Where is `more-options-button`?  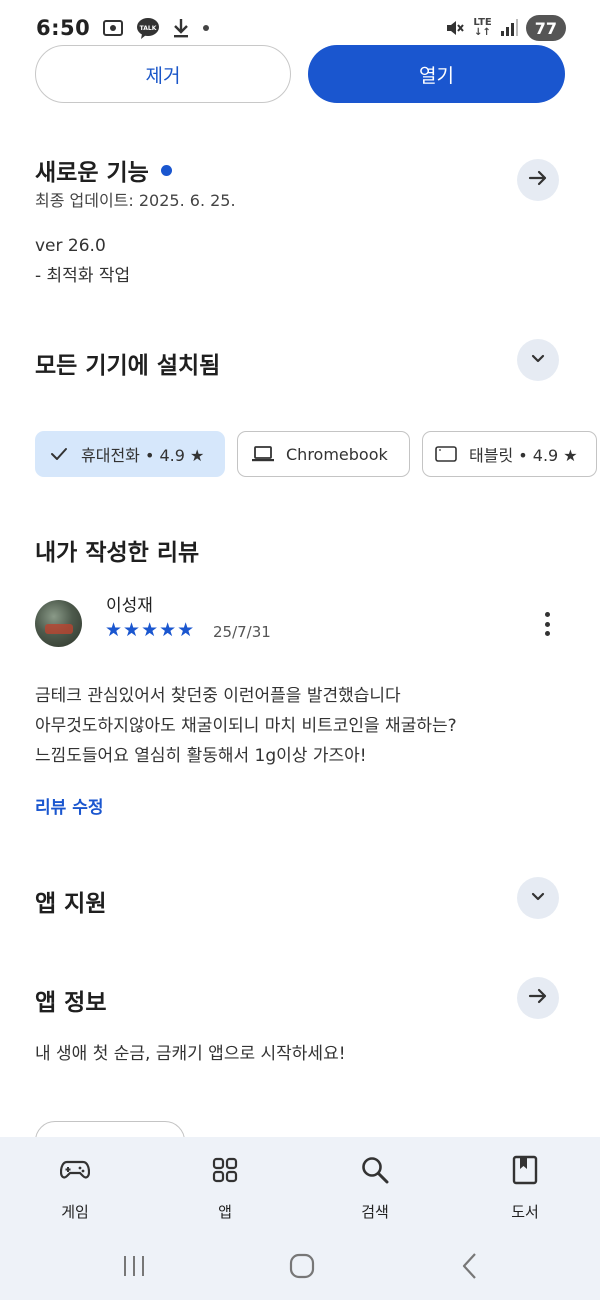
more-options-button is located at coordinates (547, 624).